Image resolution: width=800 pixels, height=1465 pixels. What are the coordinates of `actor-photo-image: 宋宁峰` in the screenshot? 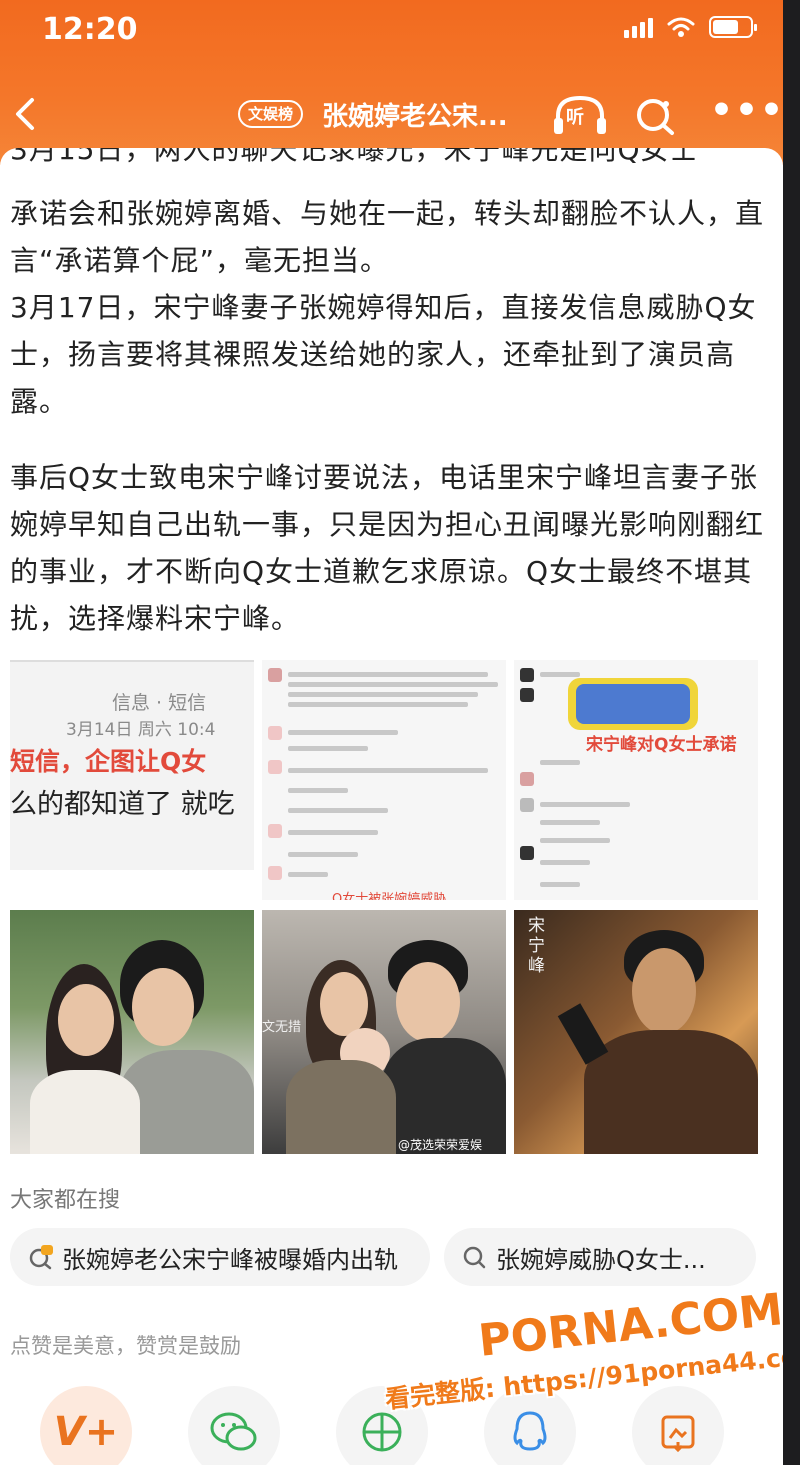 It's located at (636, 1032).